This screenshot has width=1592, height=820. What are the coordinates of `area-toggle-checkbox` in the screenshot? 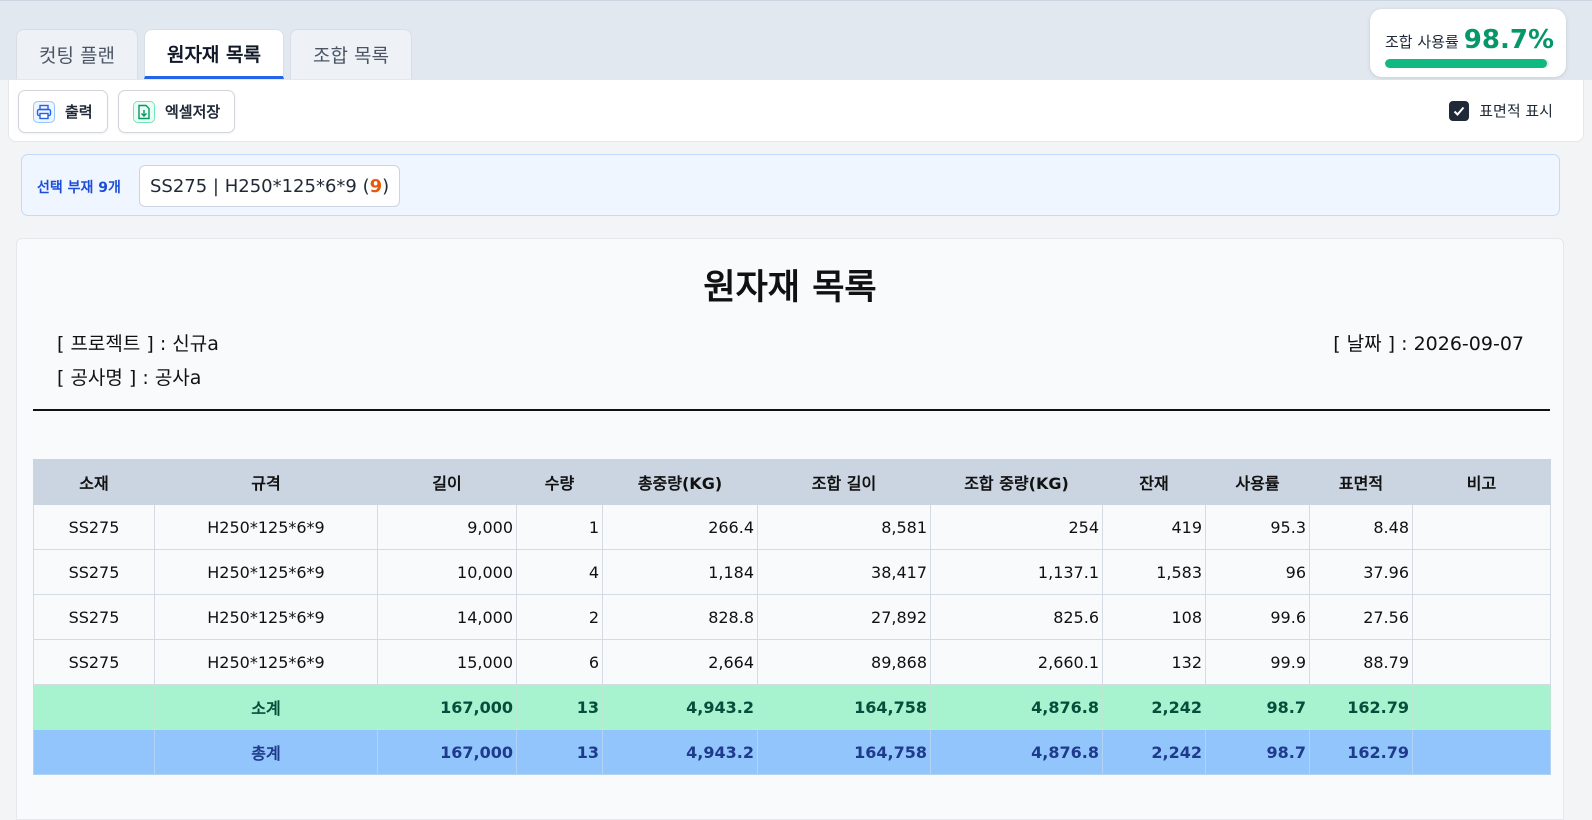 It's located at (1459, 110).